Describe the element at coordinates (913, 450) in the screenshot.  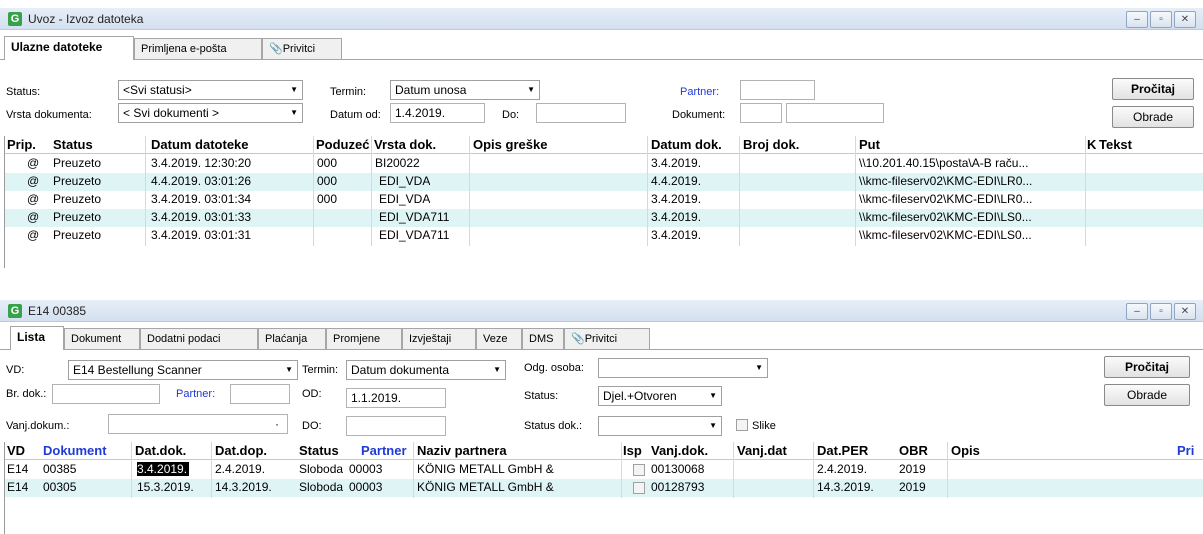
I see `col-obr: OBR` at that location.